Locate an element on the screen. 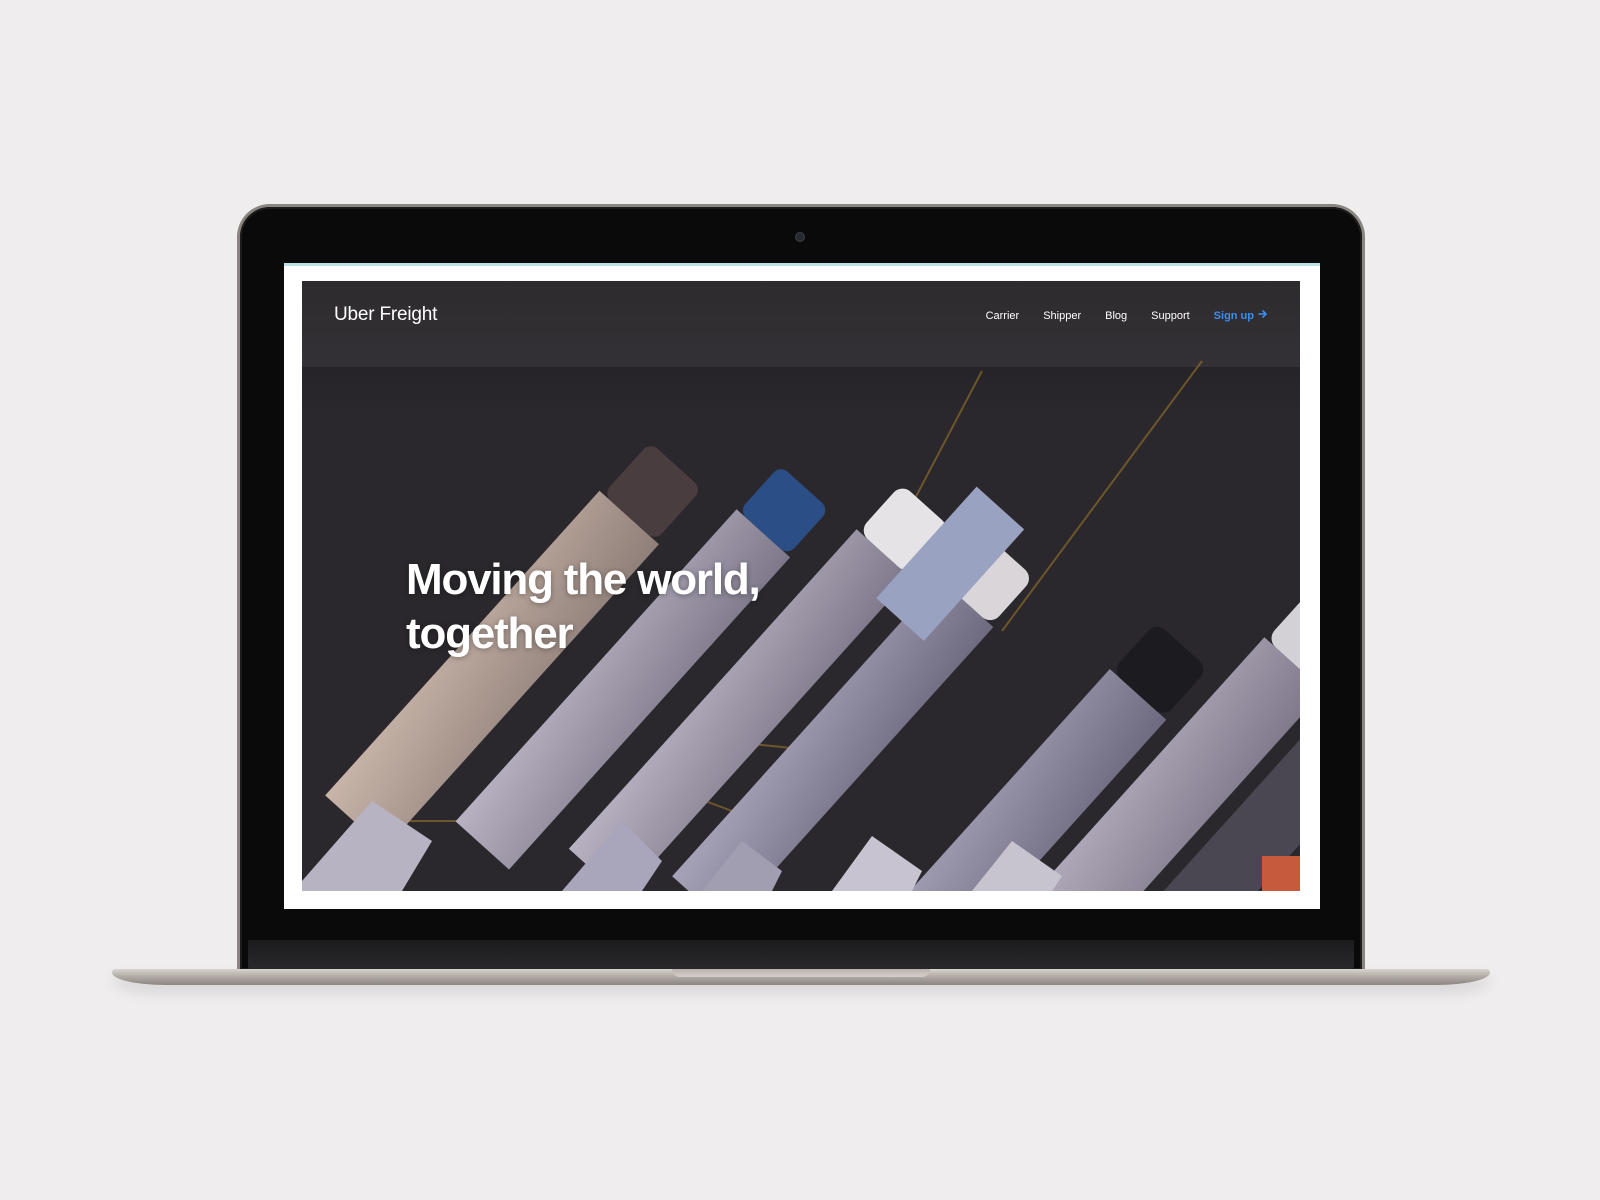 The image size is (1600, 1200). nav-link-carrier: Carrier is located at coordinates (1003, 316).